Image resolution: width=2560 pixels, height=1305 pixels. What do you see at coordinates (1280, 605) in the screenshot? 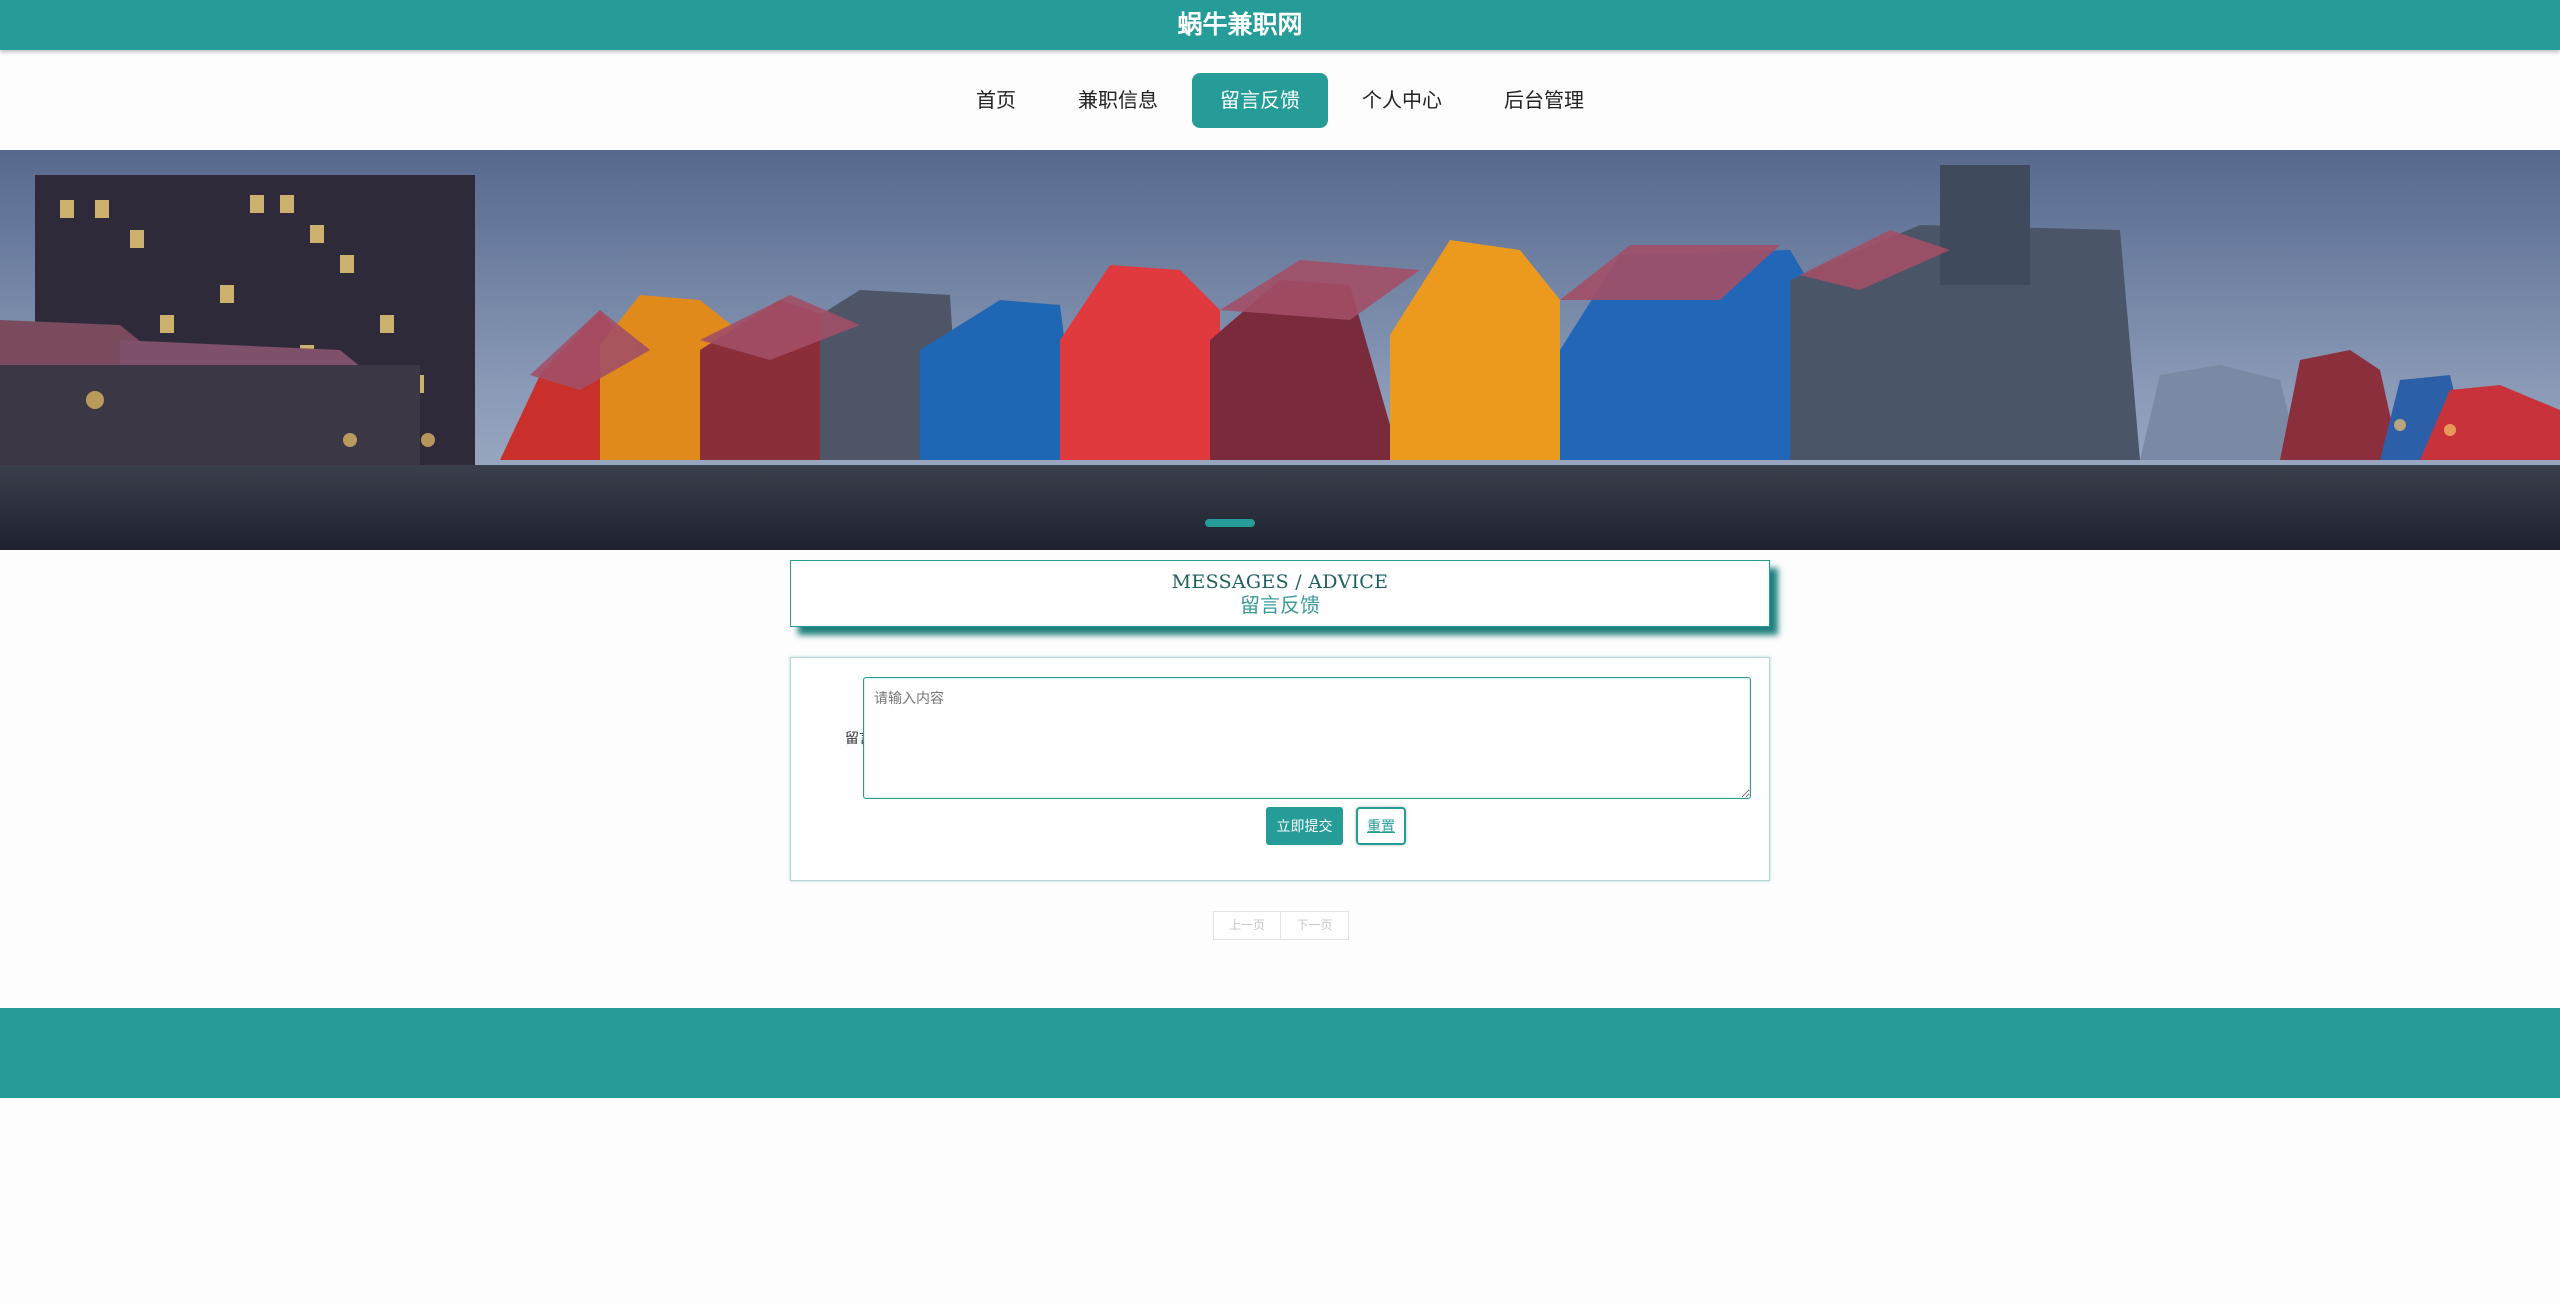
I see `section-title-cn: 留言反馈` at bounding box center [1280, 605].